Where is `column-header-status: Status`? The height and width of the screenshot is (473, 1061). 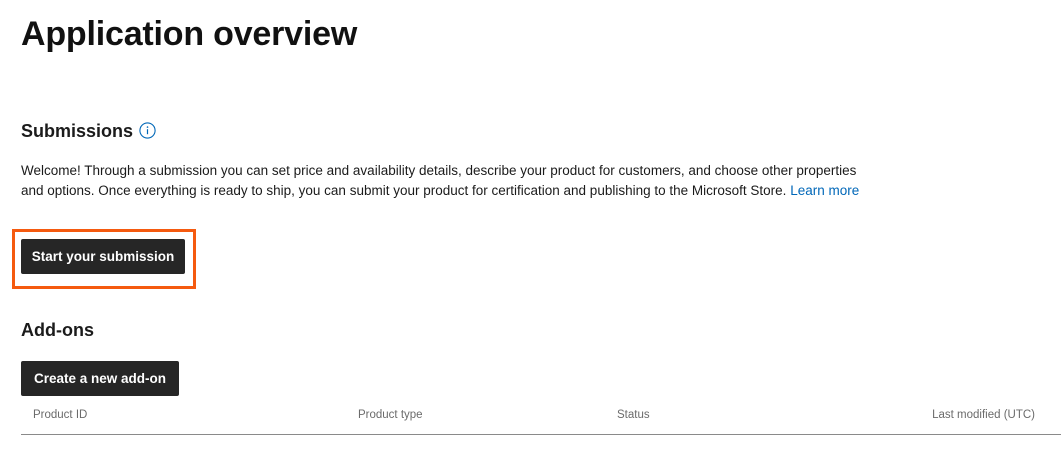 column-header-status: Status is located at coordinates (633, 415).